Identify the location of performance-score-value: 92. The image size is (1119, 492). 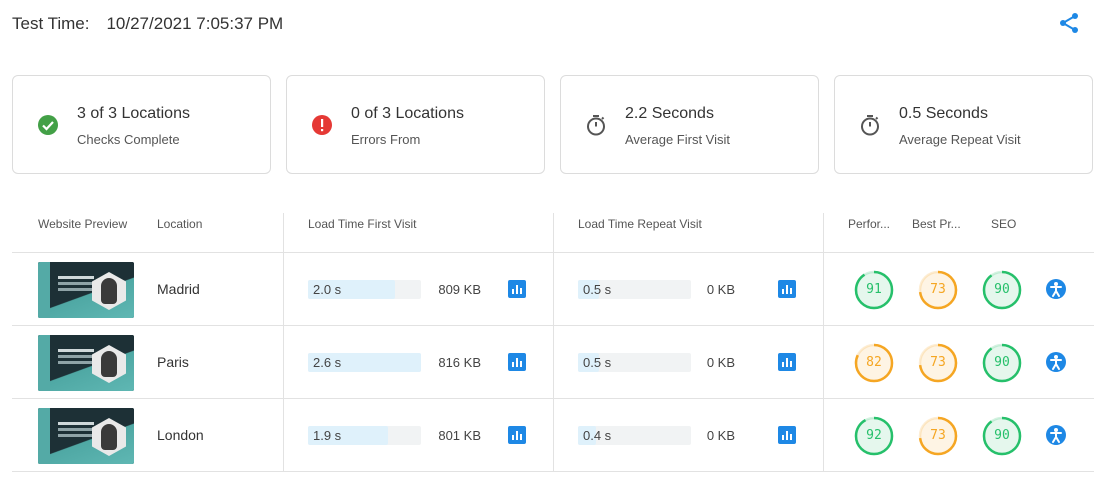
(874, 435).